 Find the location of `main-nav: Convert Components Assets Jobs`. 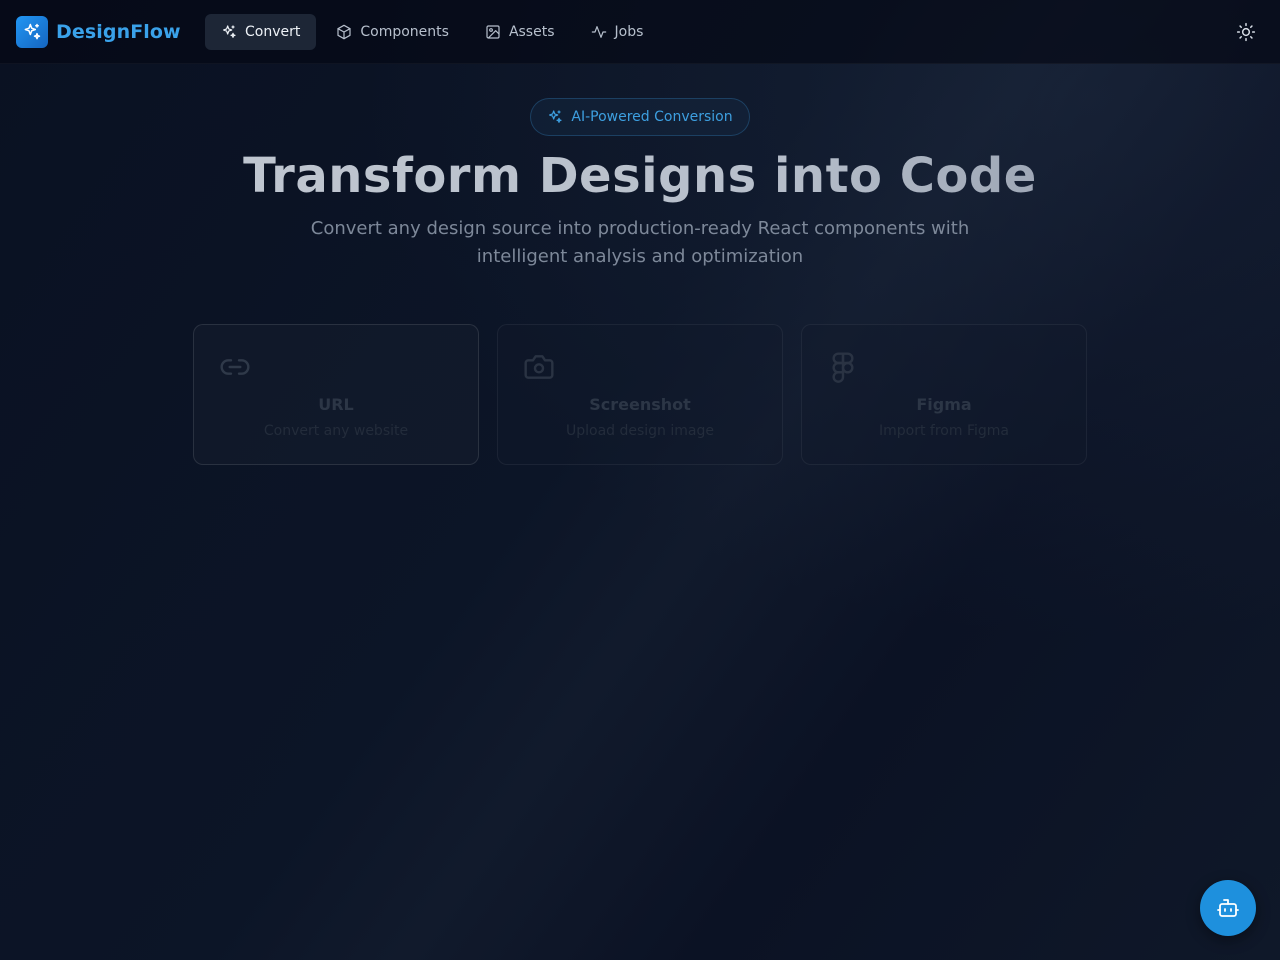

main-nav: Convert Components Assets Jobs is located at coordinates (432, 32).